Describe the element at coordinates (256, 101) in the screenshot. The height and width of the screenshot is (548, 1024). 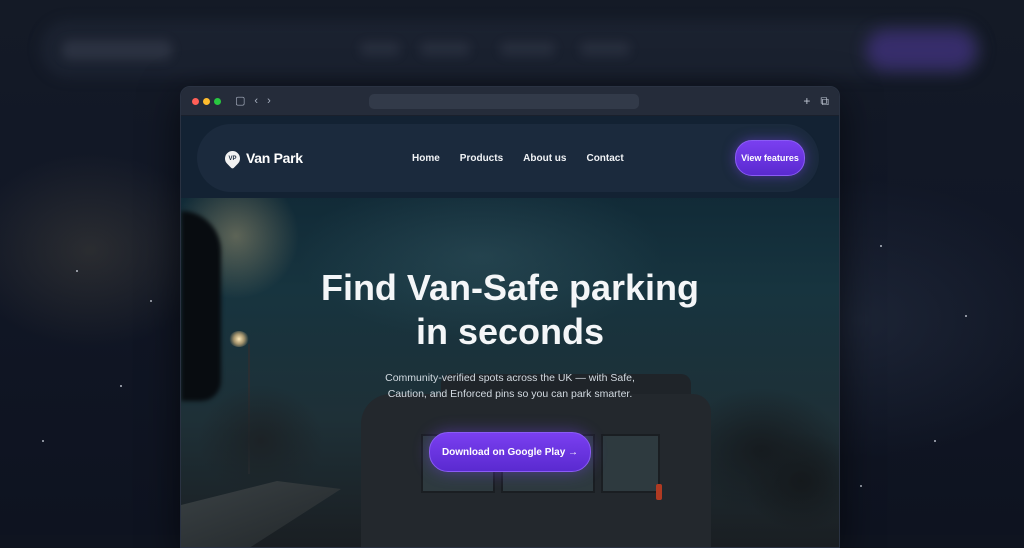
I see `back-icon: ‹` at that location.